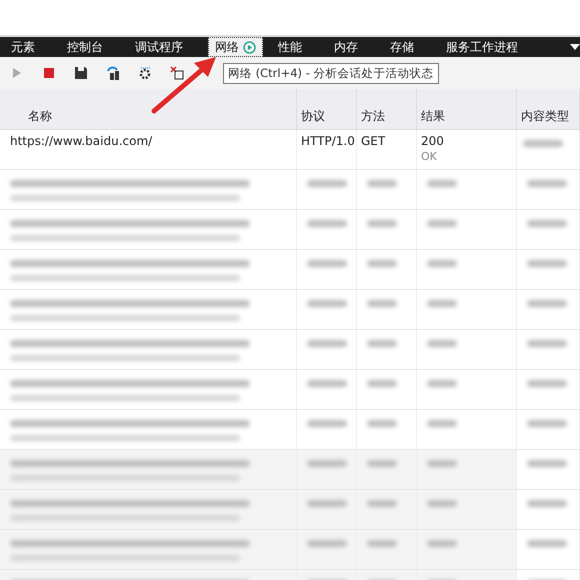  I want to click on column-header: 方法, so click(387, 109).